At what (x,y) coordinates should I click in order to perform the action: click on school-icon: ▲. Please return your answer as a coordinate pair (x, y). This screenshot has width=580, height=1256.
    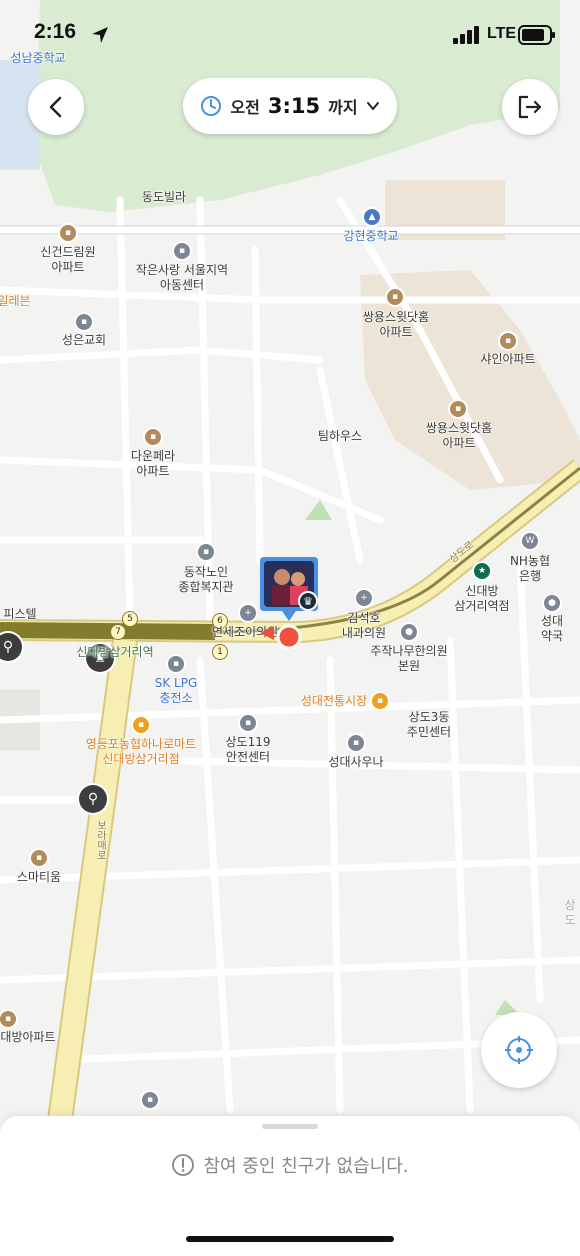
    Looking at the image, I should click on (372, 217).